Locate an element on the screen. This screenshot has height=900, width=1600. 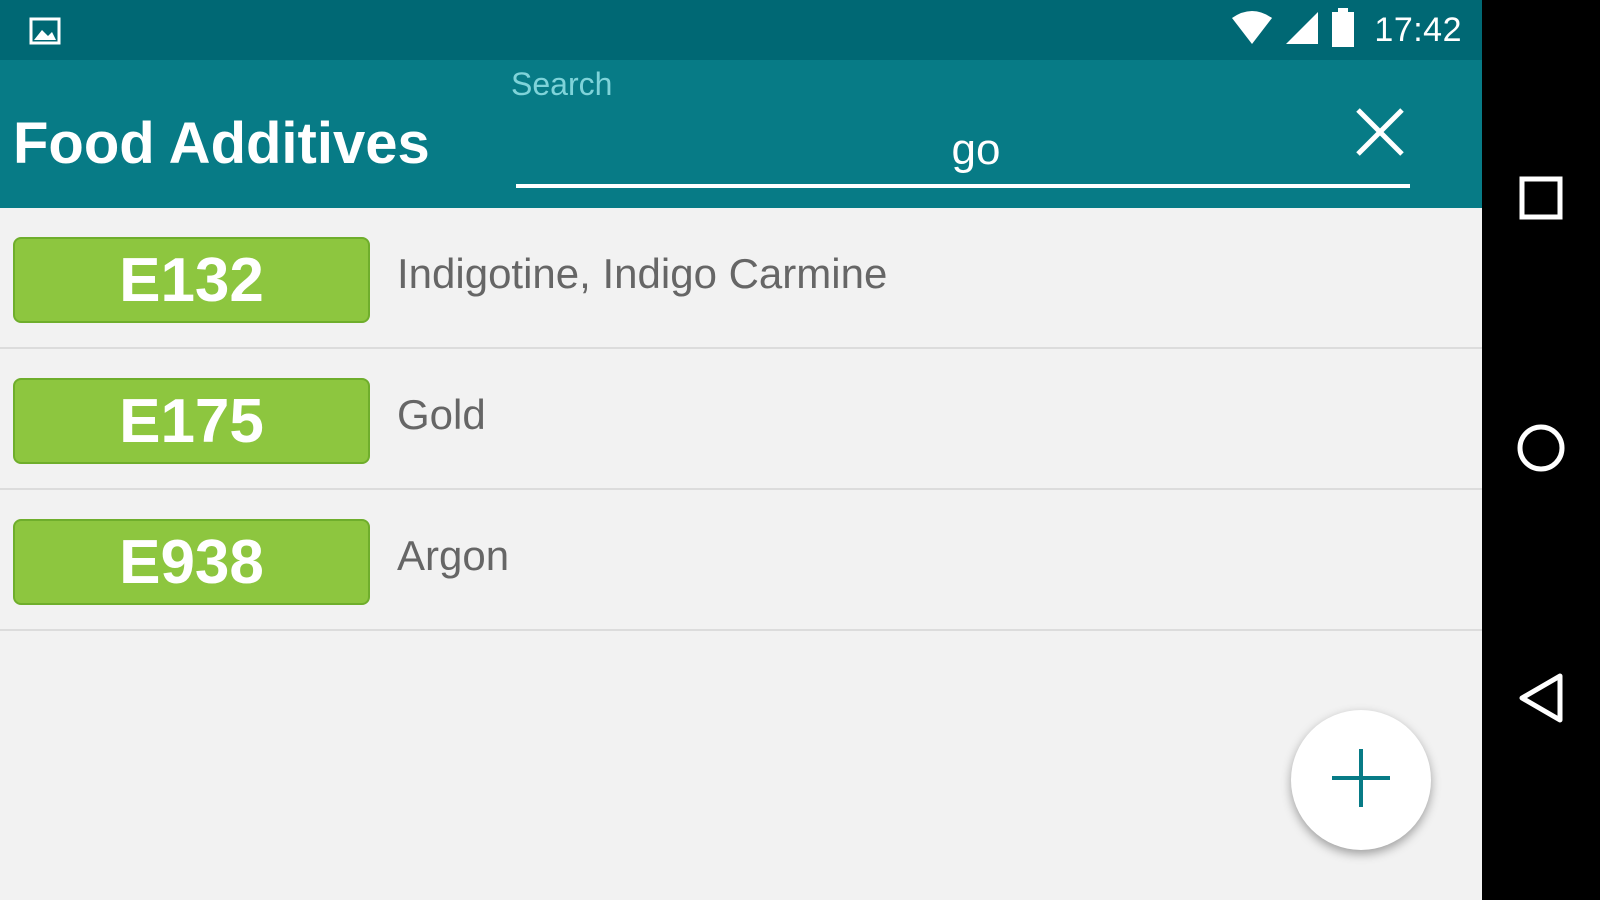
home-icon is located at coordinates (1541, 450).